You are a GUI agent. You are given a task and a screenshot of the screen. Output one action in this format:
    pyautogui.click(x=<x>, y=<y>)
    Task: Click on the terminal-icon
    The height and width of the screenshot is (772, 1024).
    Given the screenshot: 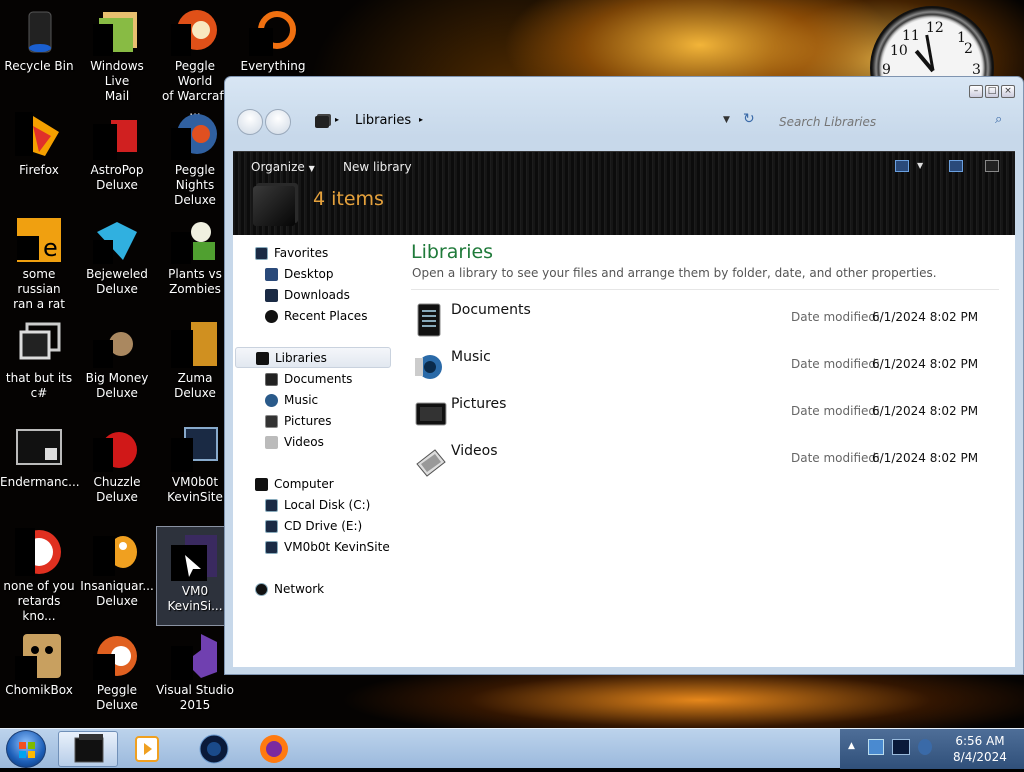 What is the action you would take?
    pyautogui.click(x=39, y=448)
    